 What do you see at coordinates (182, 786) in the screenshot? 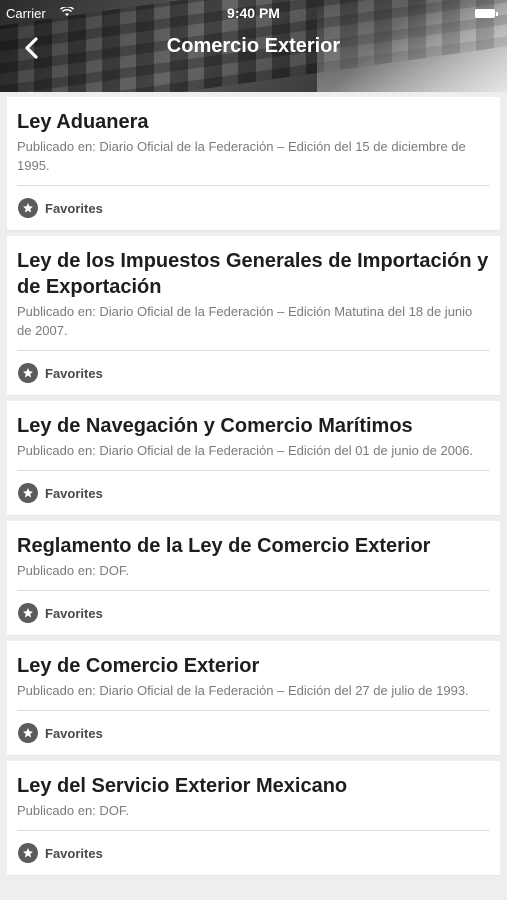
I see `item-title: Ley del Servicio Exterior Mexicano` at bounding box center [182, 786].